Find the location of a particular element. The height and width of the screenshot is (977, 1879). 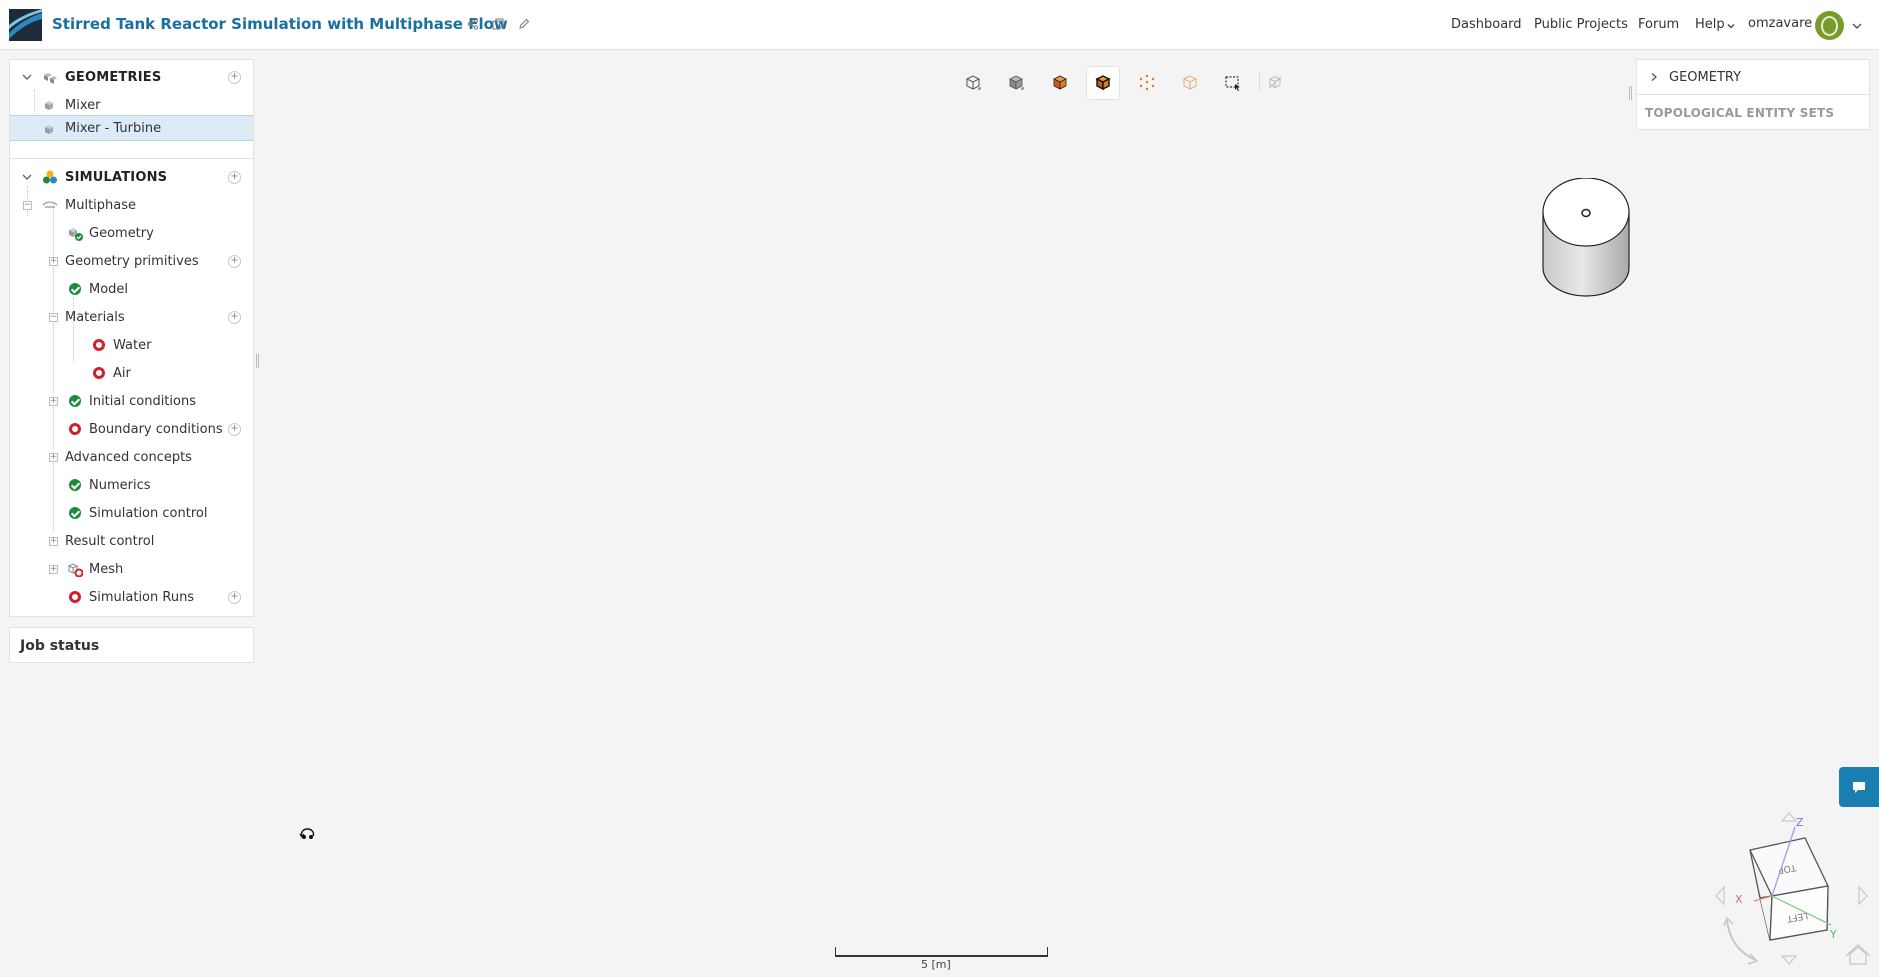

tree-item-simulation-runs: Simulation Runs + is located at coordinates (131, 597).